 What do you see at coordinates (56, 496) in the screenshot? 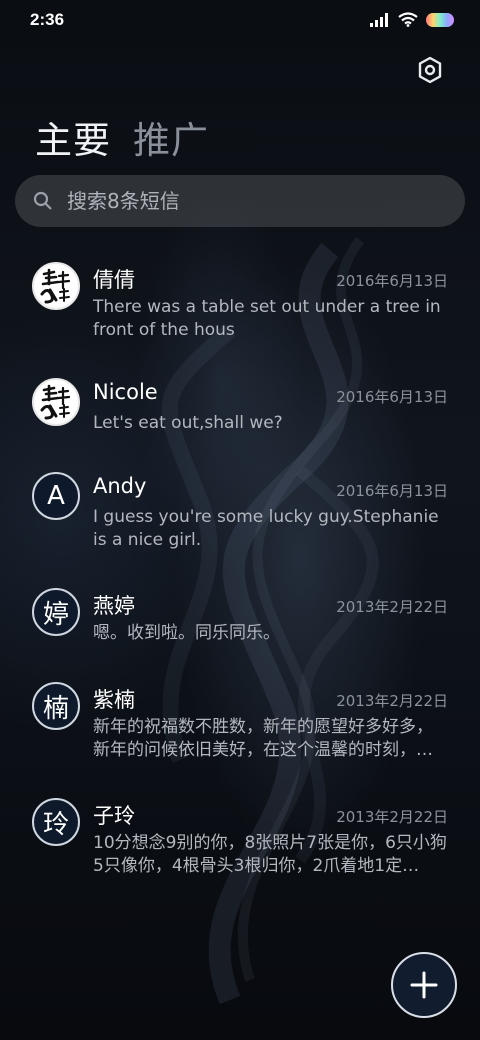
I see `avatar: A` at bounding box center [56, 496].